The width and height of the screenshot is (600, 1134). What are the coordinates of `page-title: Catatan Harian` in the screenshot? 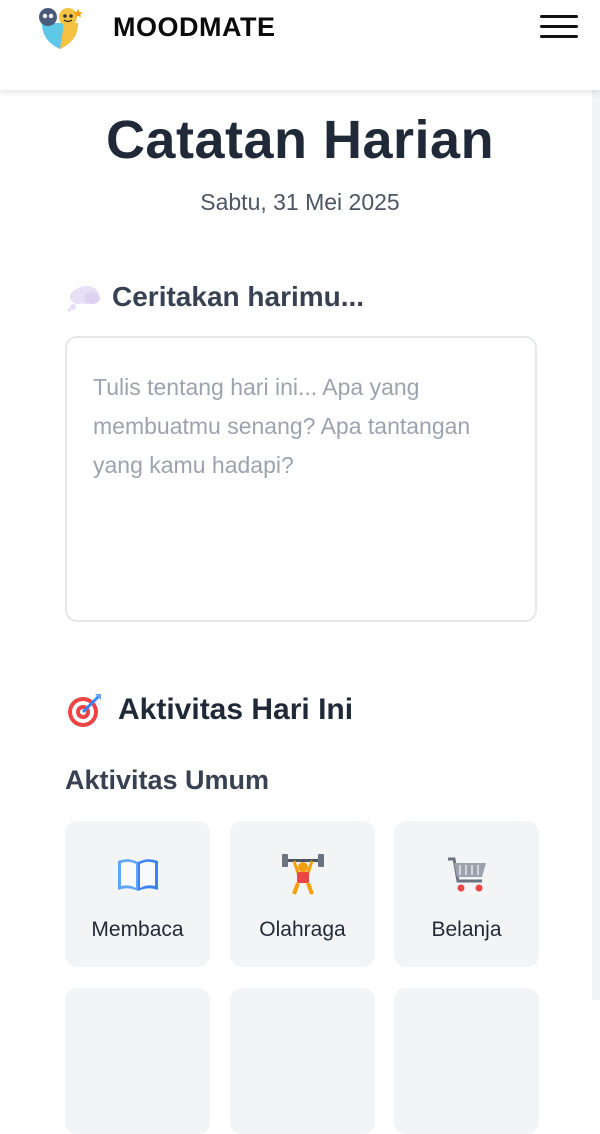 It's located at (300, 140).